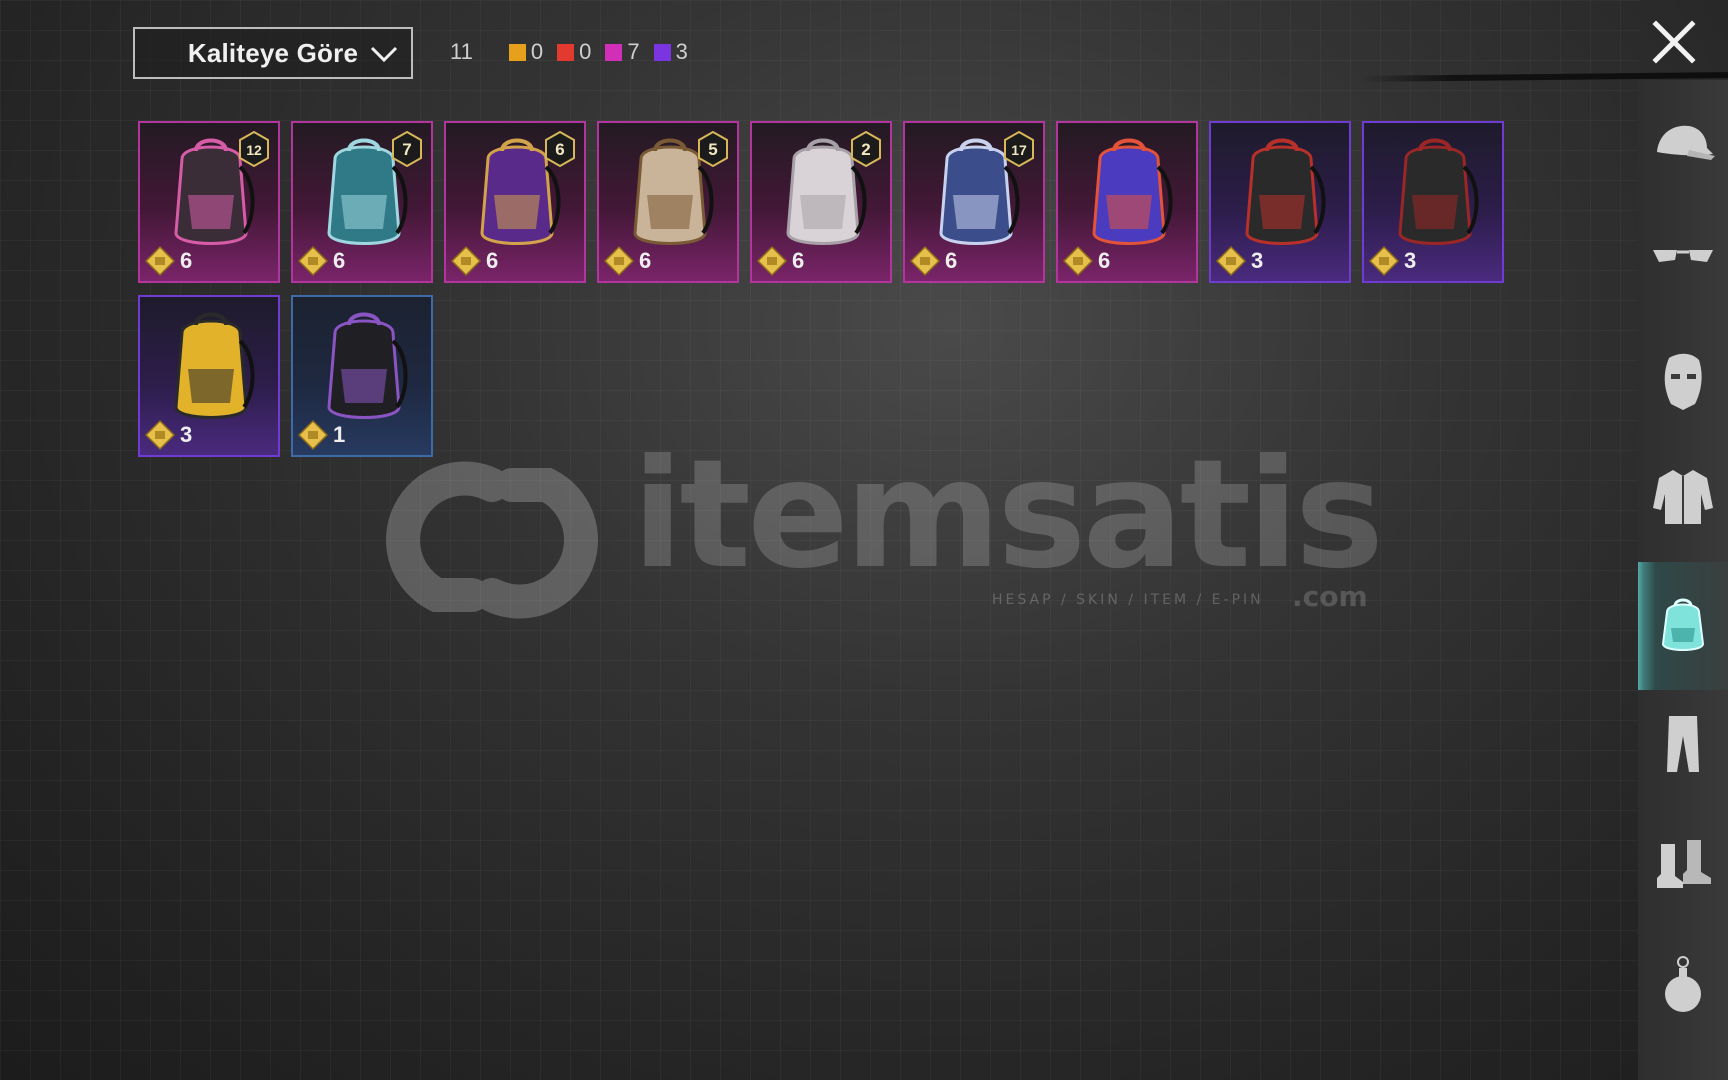 This screenshot has width=1728, height=1080. I want to click on item-tile-backpack-purple-mirror: 66, so click(515, 202).